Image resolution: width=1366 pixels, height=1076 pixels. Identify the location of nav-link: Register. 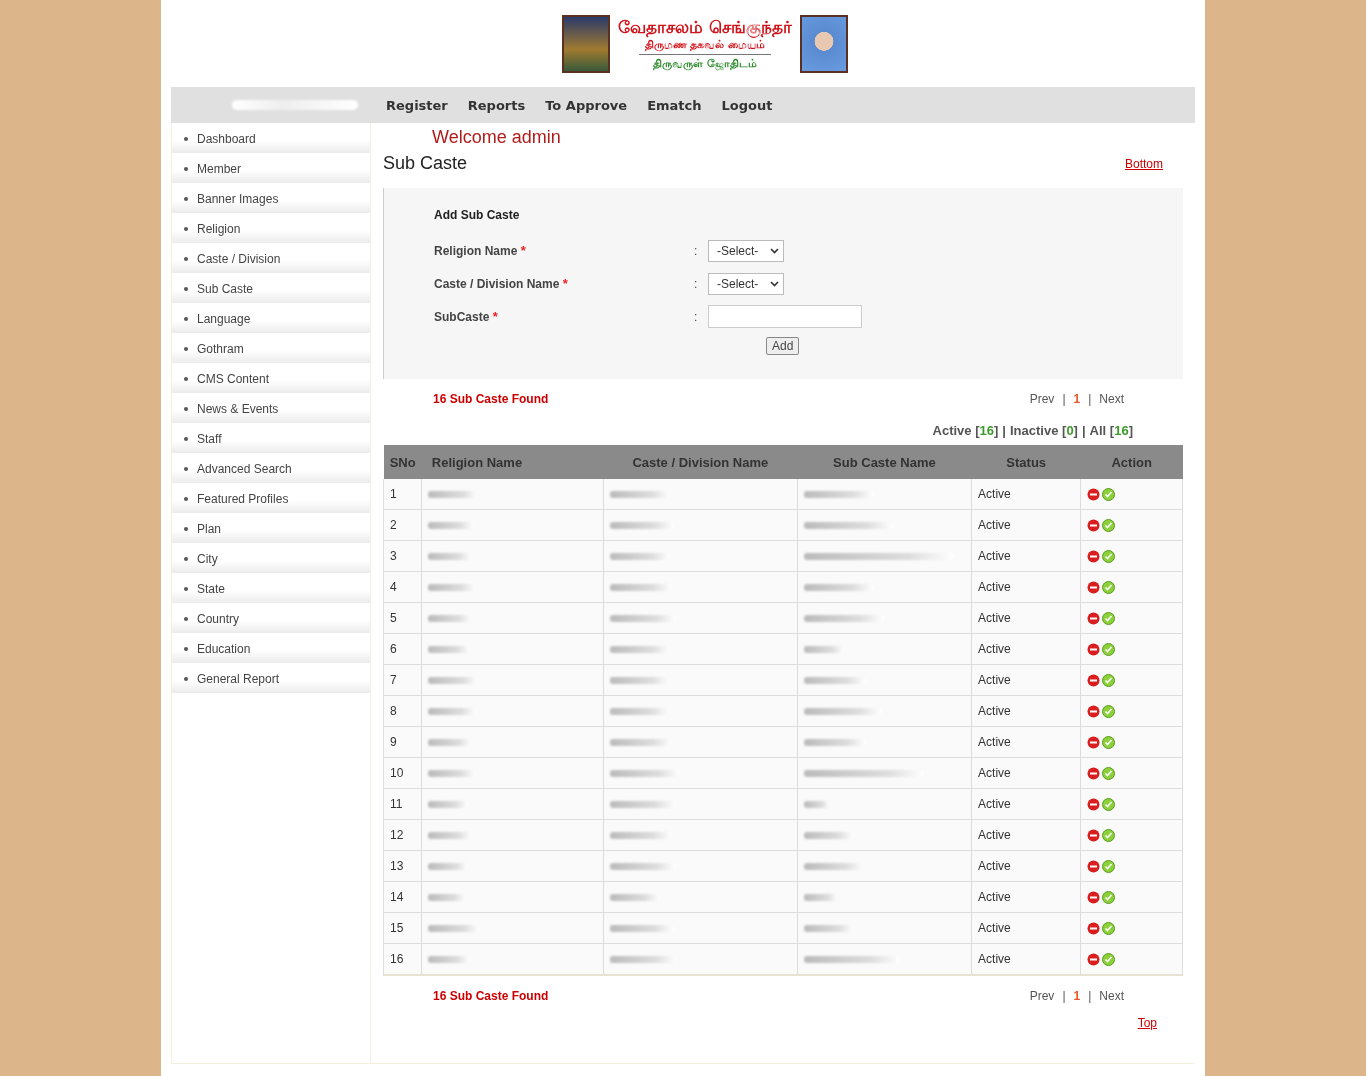
(417, 105).